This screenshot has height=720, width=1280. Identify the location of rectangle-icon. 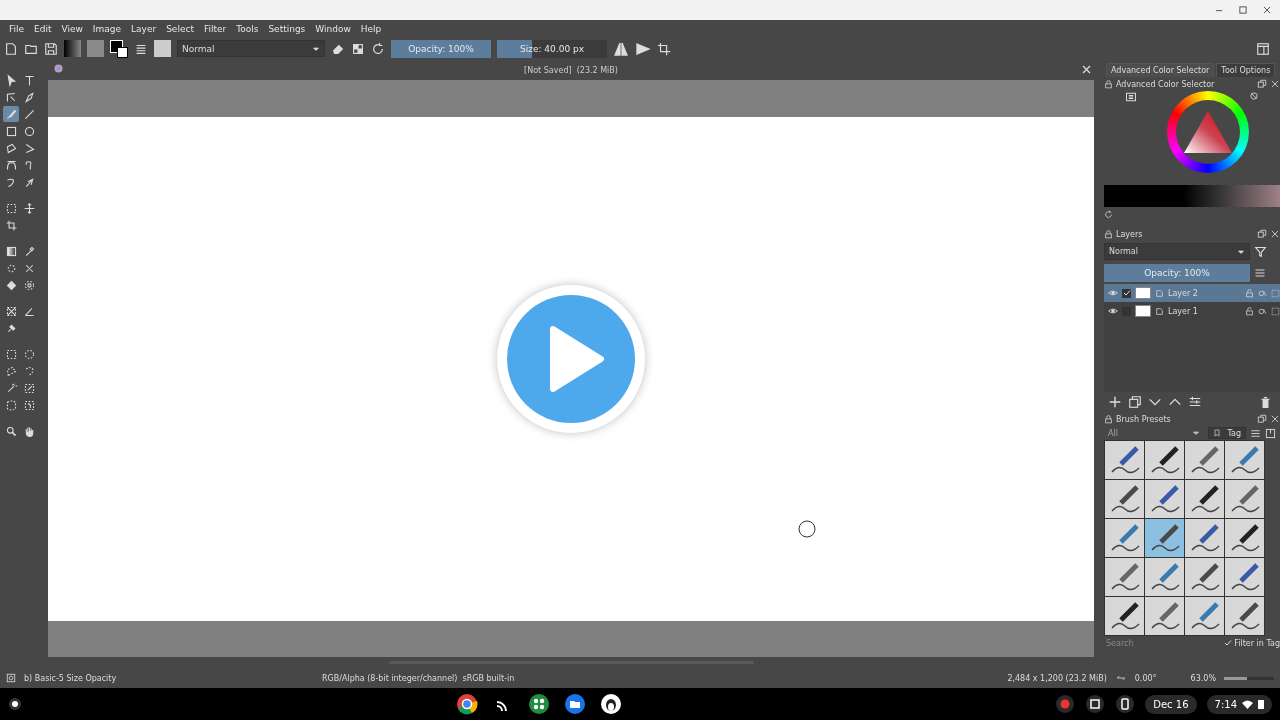
(11, 131).